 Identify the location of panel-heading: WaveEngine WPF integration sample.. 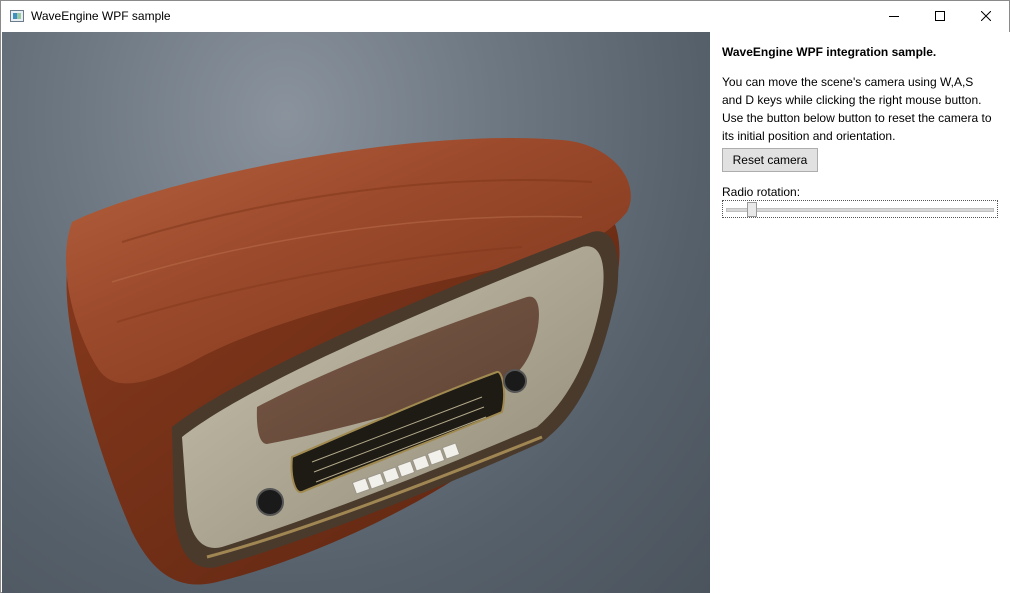
(829, 52).